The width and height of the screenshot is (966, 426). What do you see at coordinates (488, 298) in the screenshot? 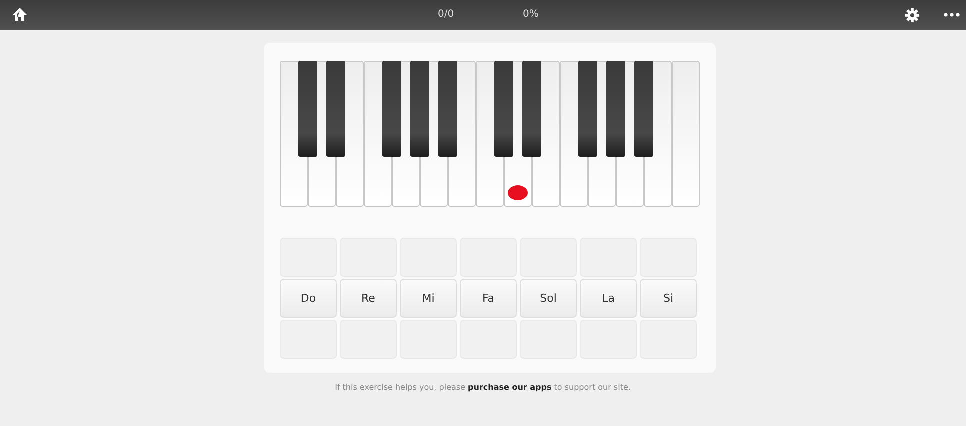
I see `note-button: Fa` at bounding box center [488, 298].